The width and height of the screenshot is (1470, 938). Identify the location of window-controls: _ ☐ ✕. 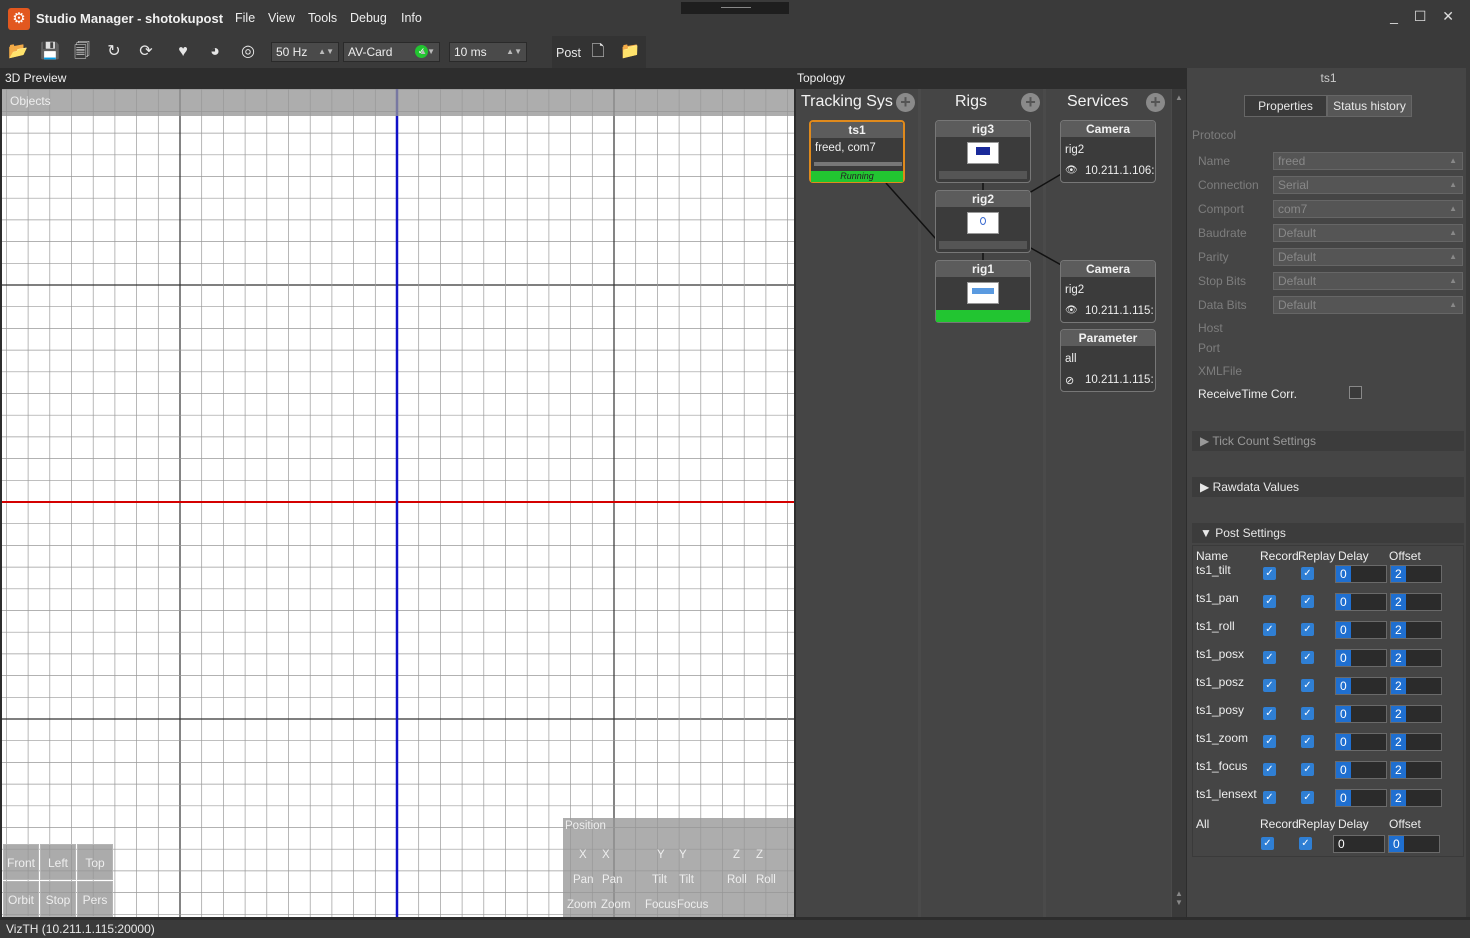
(1425, 16).